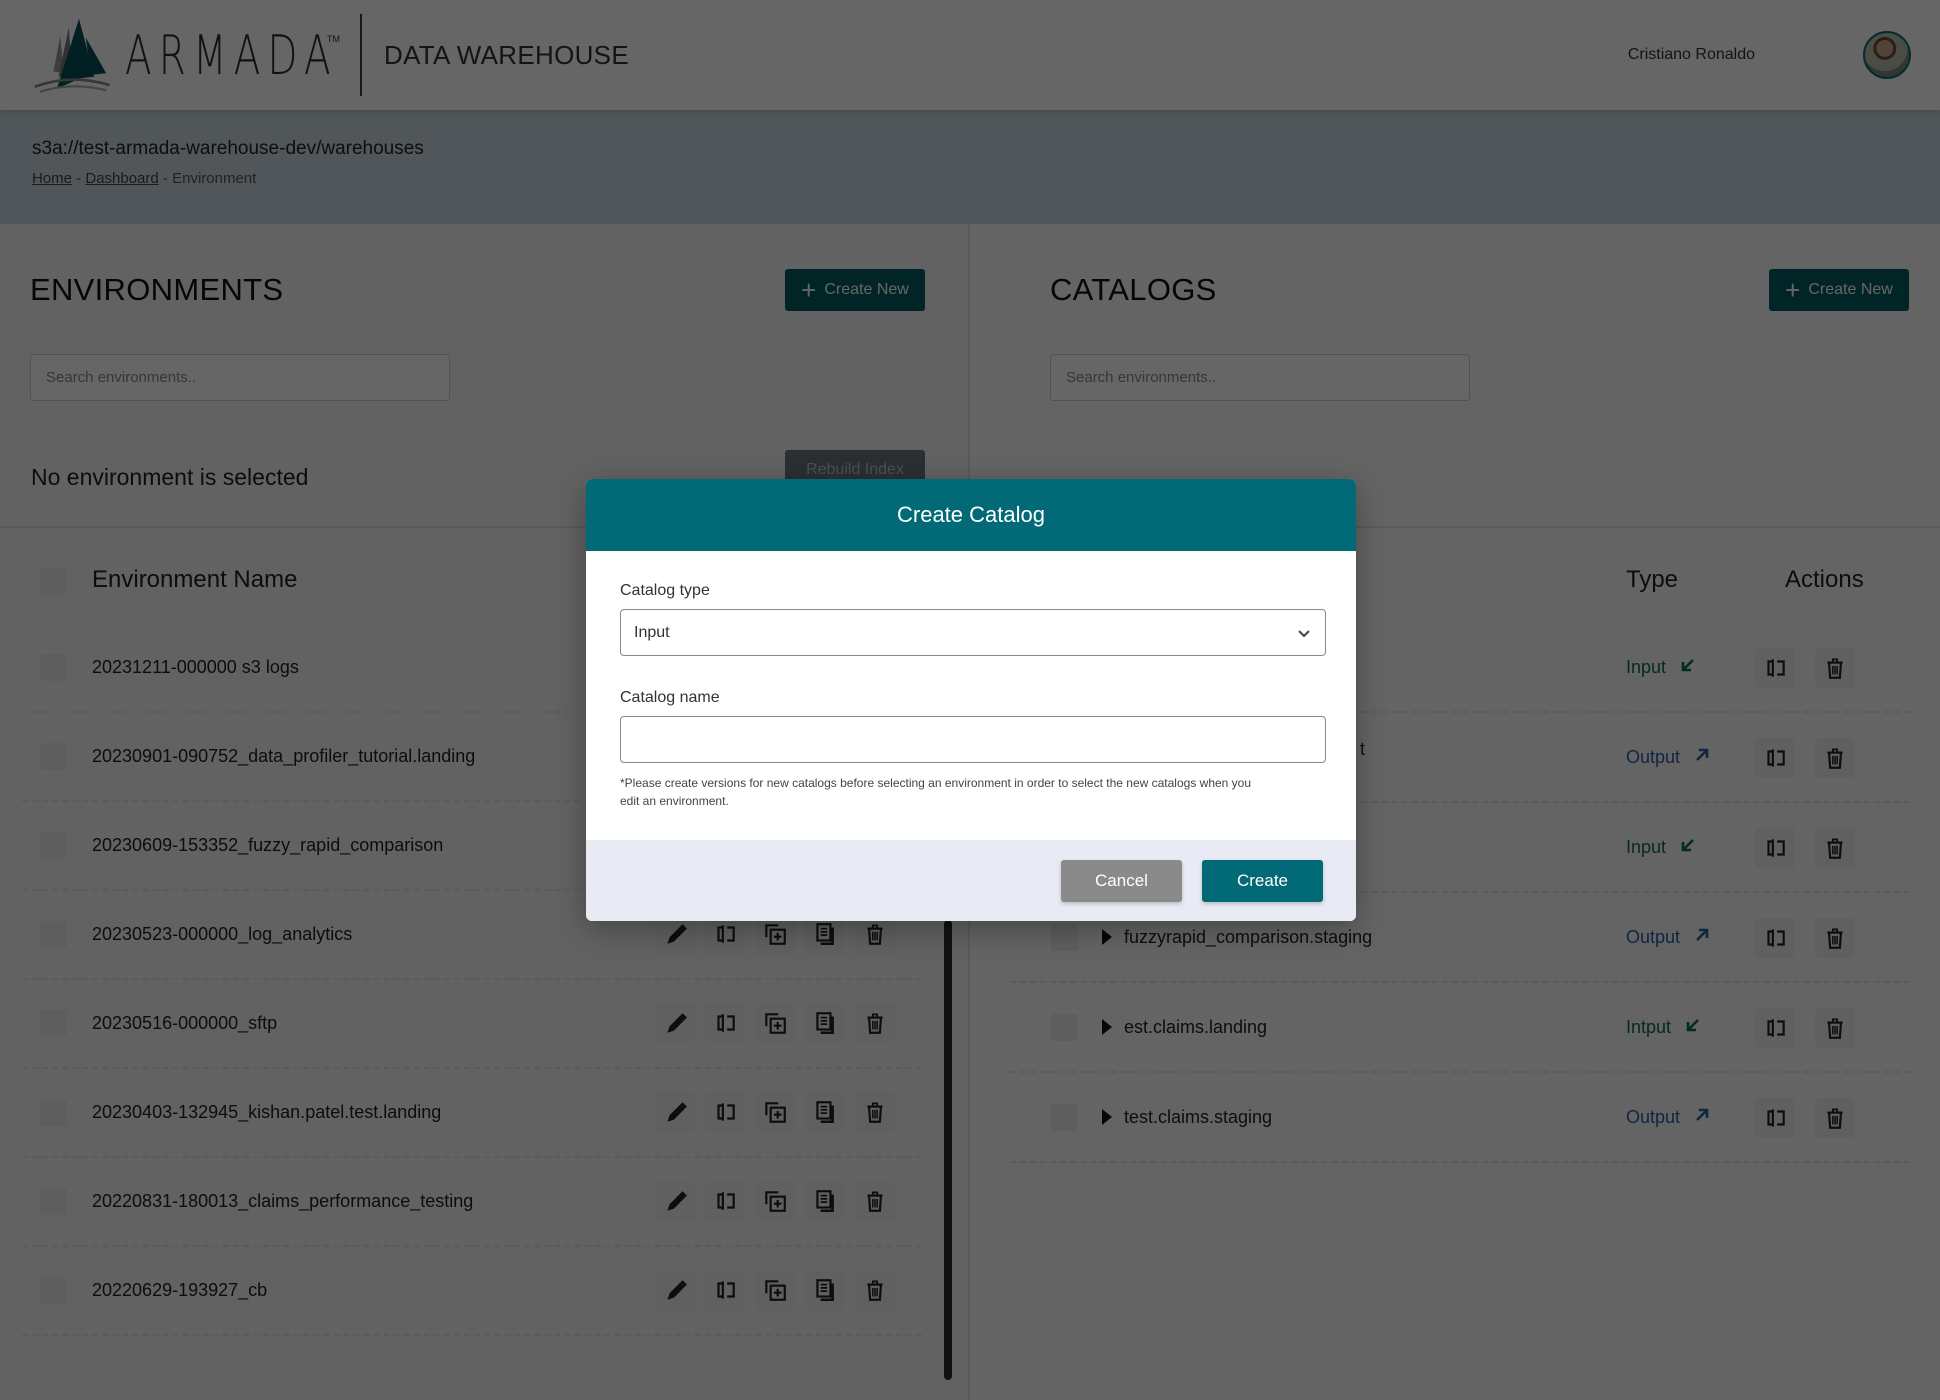  I want to click on chevron-down-icon, so click(1304, 633).